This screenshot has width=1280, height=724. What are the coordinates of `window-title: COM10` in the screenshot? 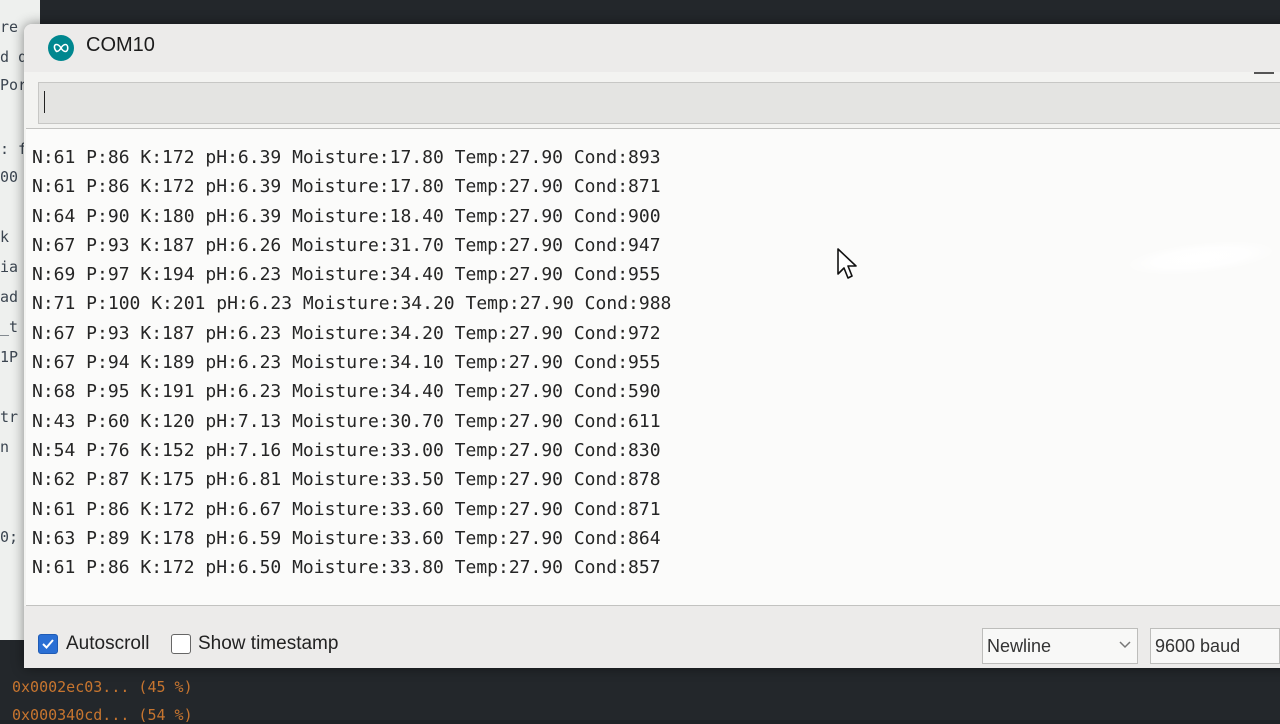 It's located at (120, 45).